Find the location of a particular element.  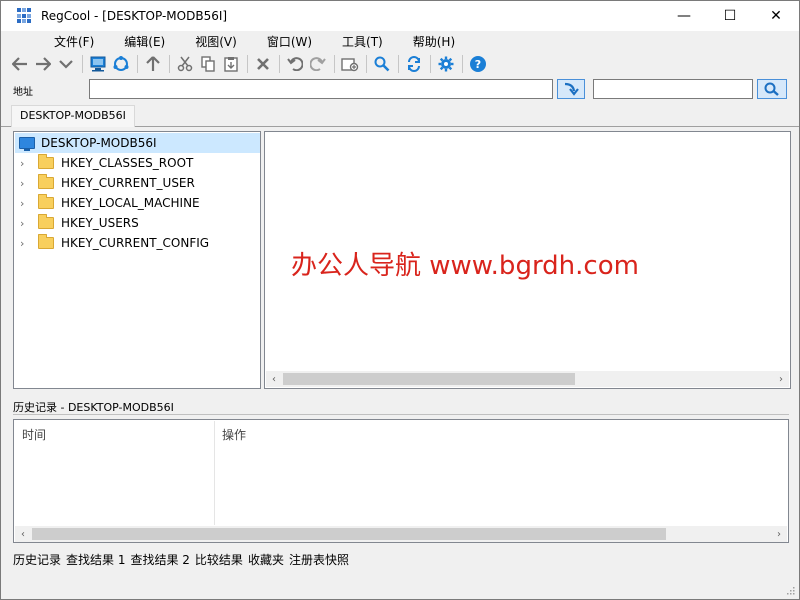

title-bar: RegCool - [DESKTOP-MODB56I] — ☐ ✕ is located at coordinates (400, 16).